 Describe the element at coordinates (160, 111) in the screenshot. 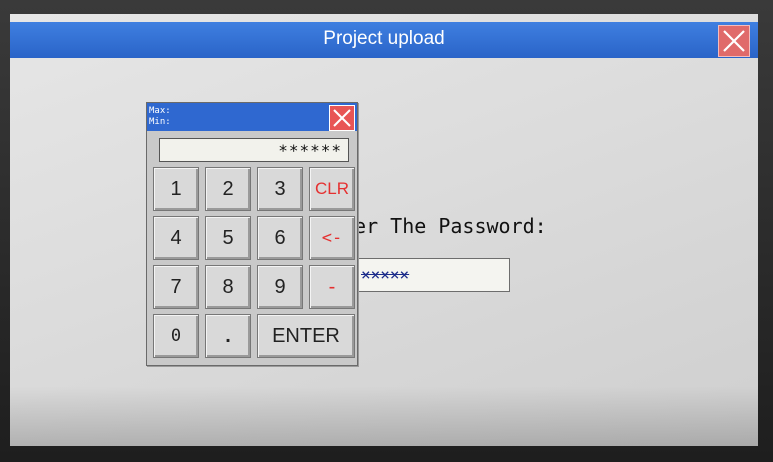

I see `keypad-max-label: Max:` at that location.